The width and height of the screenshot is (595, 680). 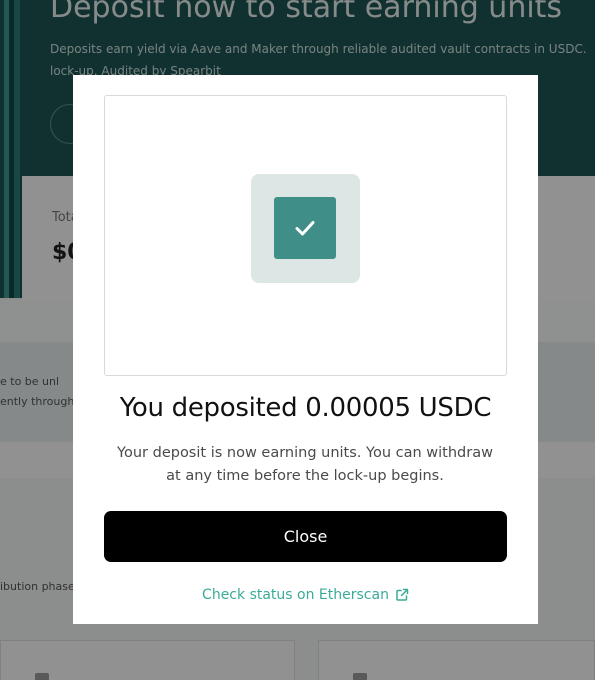 I want to click on close-button-label: Close, so click(x=305, y=536).